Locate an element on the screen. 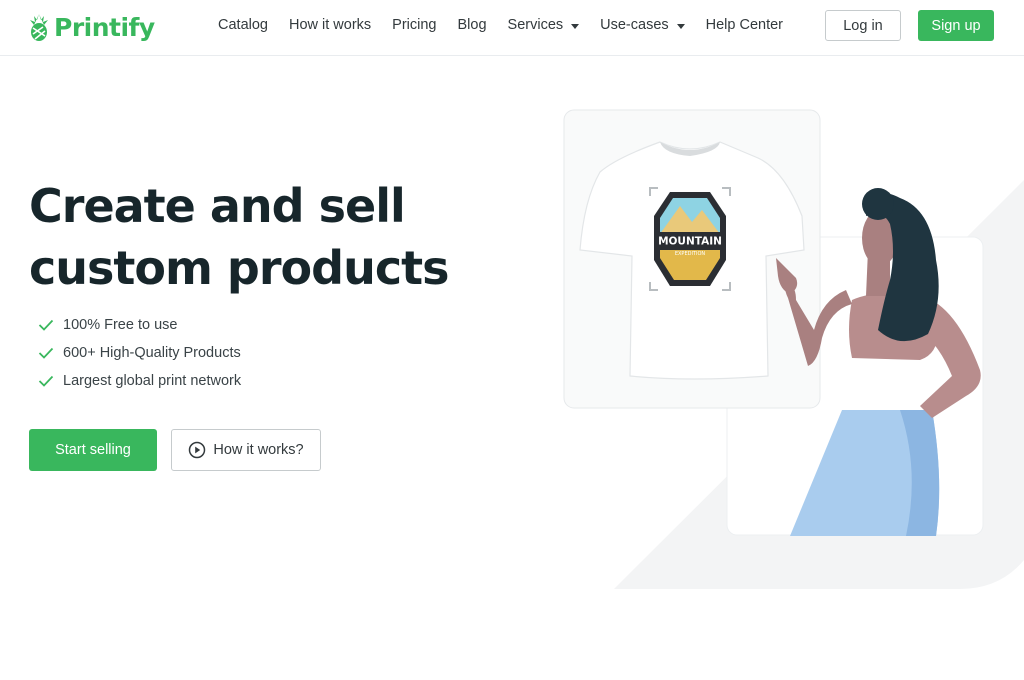  how-it-works-button: How it works? is located at coordinates (246, 450).